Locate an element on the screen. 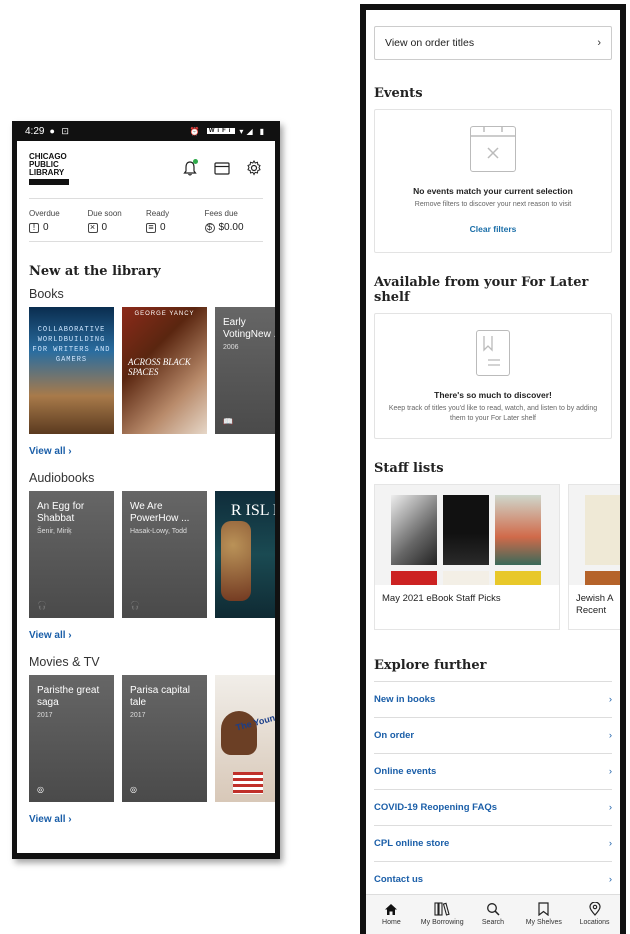 Image resolution: width=630 pixels, height=934 pixels. movies-section-title: Movies & TV is located at coordinates (64, 662).